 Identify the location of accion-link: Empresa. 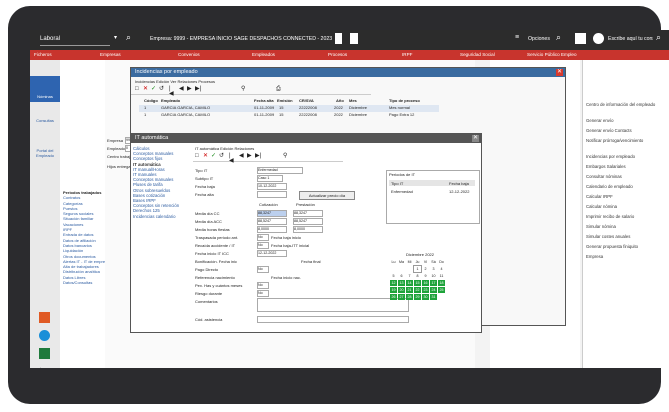
(627, 257).